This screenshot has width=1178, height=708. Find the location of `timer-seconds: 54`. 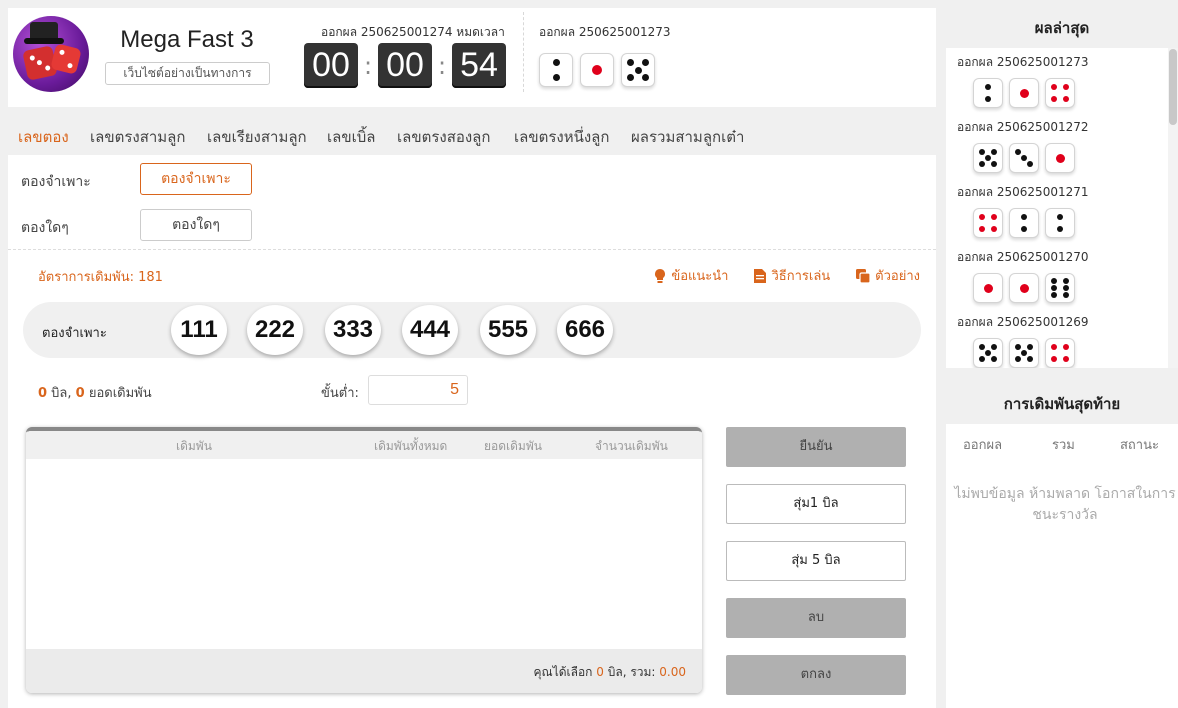

timer-seconds: 54 is located at coordinates (479, 65).